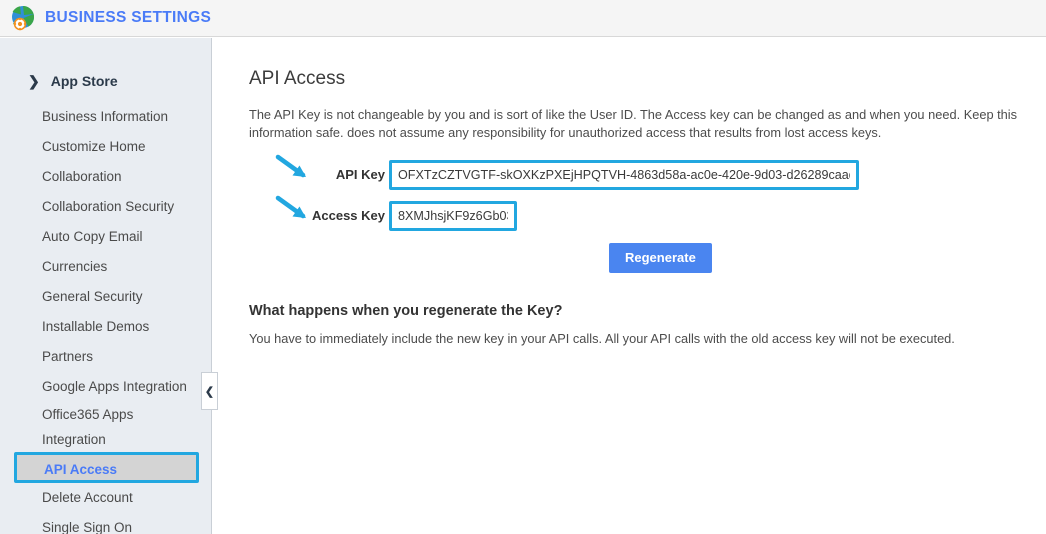 This screenshot has width=1046, height=534. I want to click on sidebar-item-google-apps-integration: Google Apps Integration, so click(105, 387).